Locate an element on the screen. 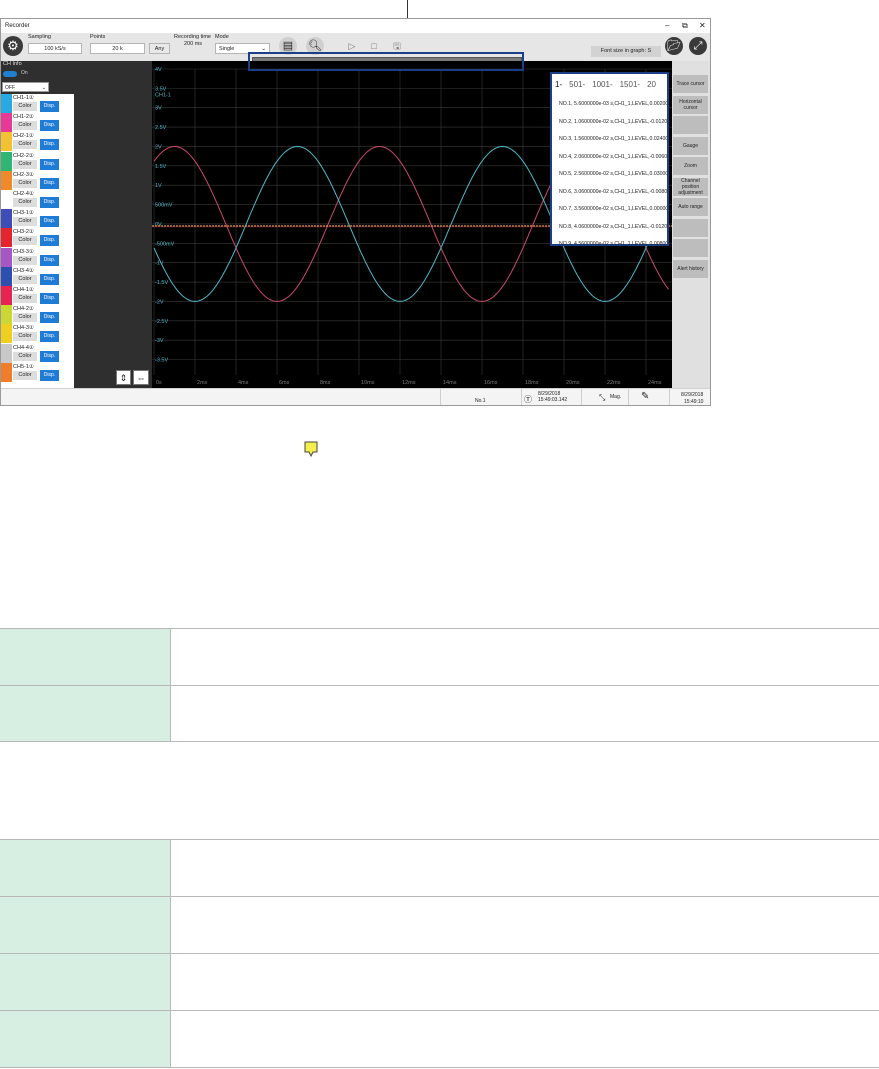 The image size is (879, 1069). horizontal-zoom-arrow-icon: ⇔ is located at coordinates (141, 377).